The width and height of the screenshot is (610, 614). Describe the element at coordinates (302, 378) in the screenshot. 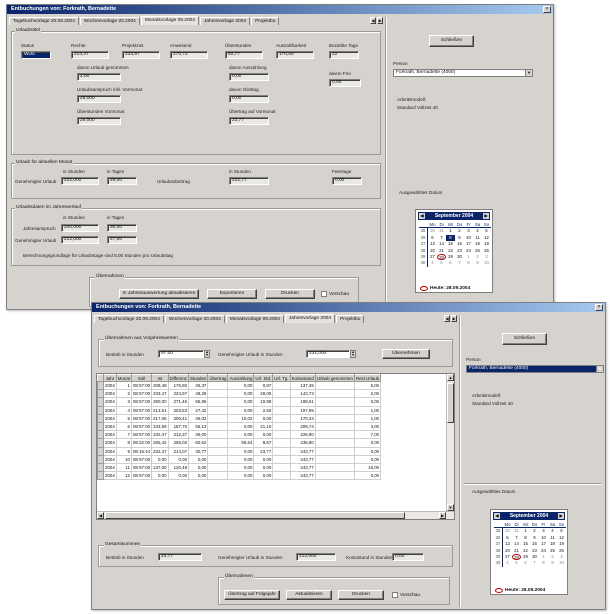

I see `column-header: Kontostand` at that location.